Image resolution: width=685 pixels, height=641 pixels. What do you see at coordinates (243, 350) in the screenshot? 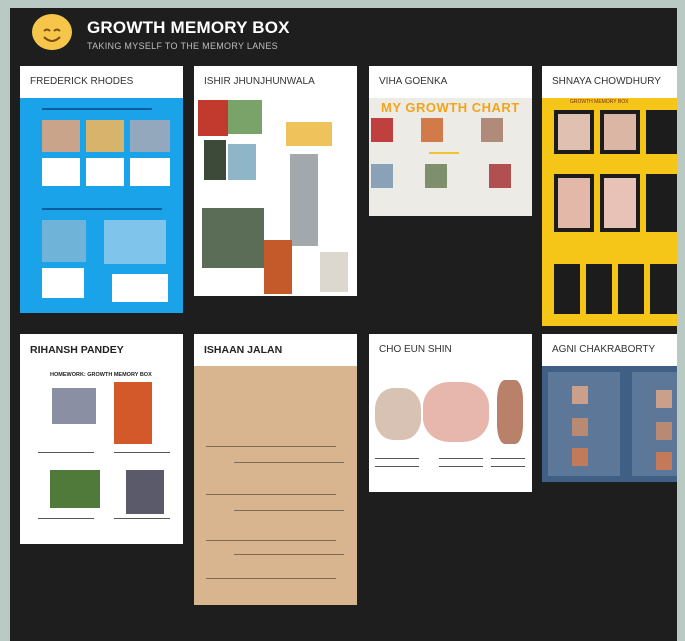
I see `card-author-name: ISHAAN JALAN` at bounding box center [243, 350].